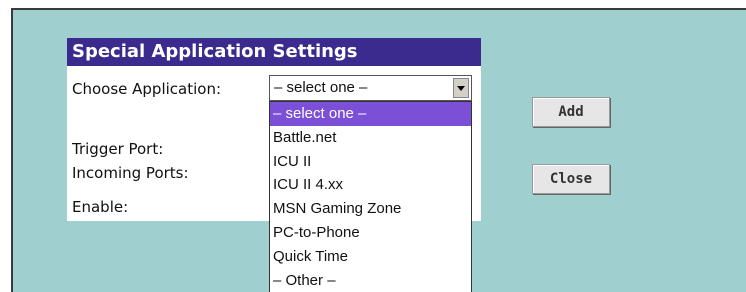  What do you see at coordinates (370, 162) in the screenshot?
I see `option-icu-ii: ICU II` at bounding box center [370, 162].